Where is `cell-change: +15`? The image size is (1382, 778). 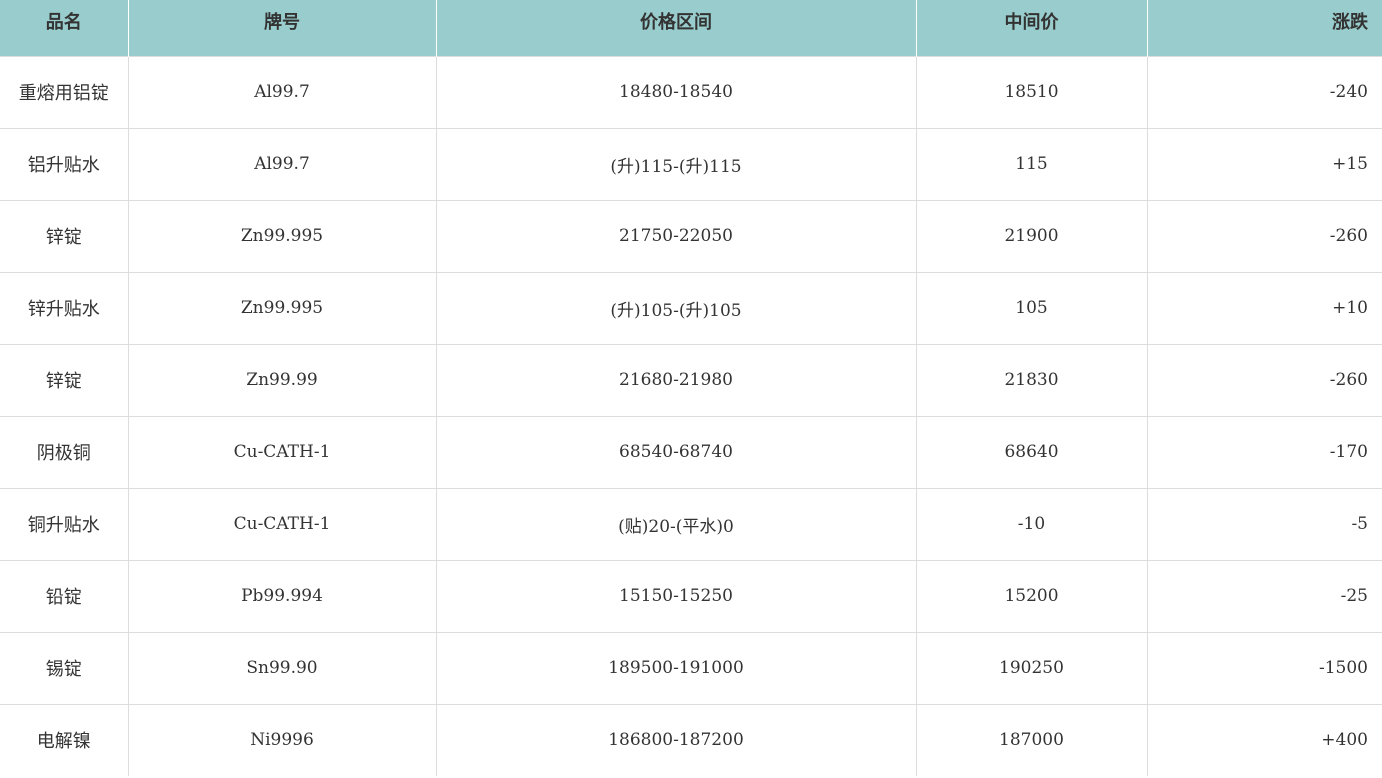
cell-change: +15 is located at coordinates (1350, 164).